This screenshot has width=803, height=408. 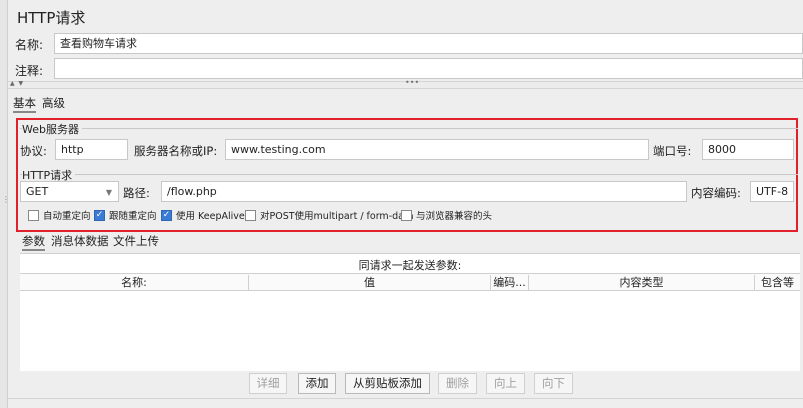 I want to click on column-header-content-type: 内容类型, so click(x=642, y=283).